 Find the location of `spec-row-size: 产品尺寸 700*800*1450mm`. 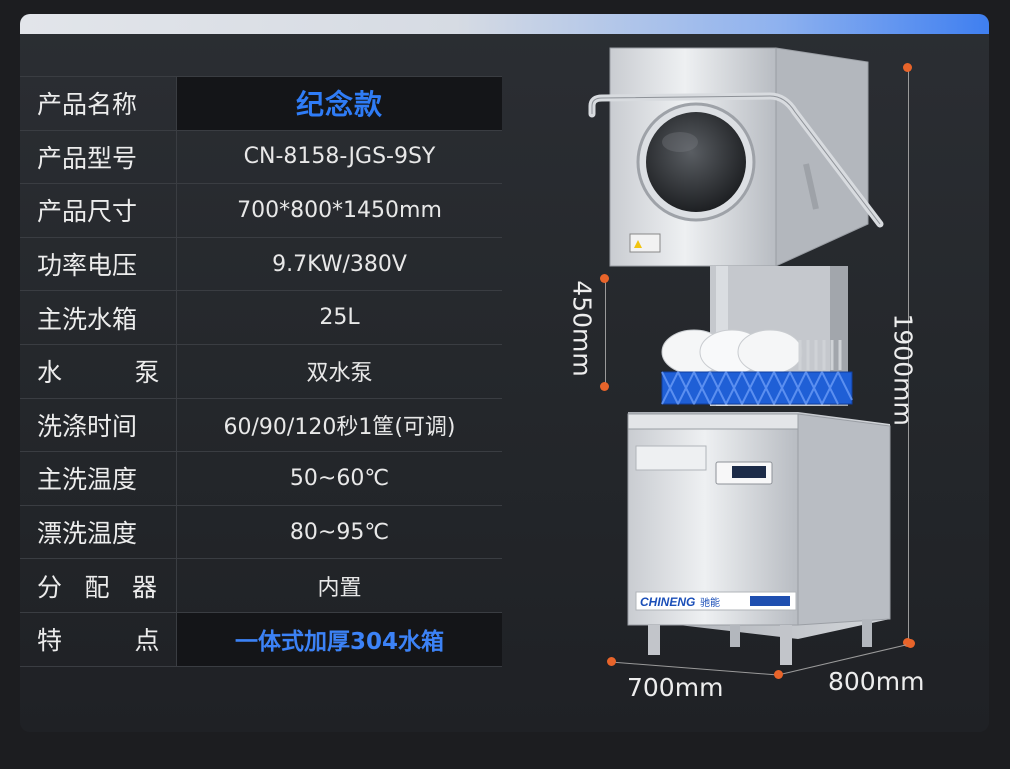

spec-row-size: 产品尺寸 700*800*1450mm is located at coordinates (261, 210).